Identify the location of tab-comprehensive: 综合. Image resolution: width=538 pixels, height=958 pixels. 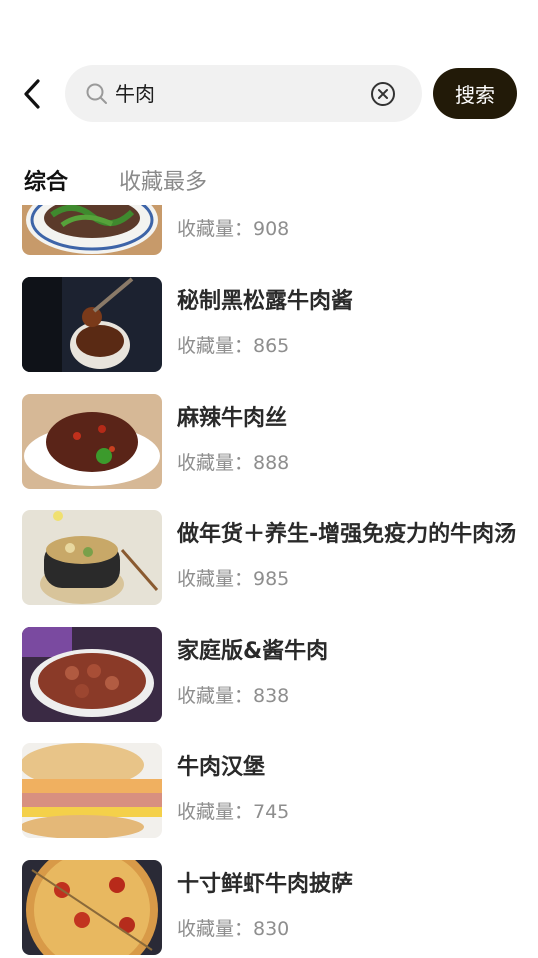
(46, 183).